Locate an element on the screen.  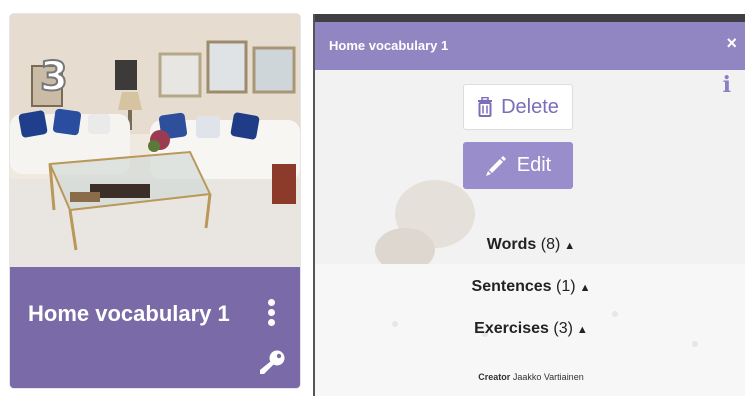
delete-button: Delete is located at coordinates (518, 107).